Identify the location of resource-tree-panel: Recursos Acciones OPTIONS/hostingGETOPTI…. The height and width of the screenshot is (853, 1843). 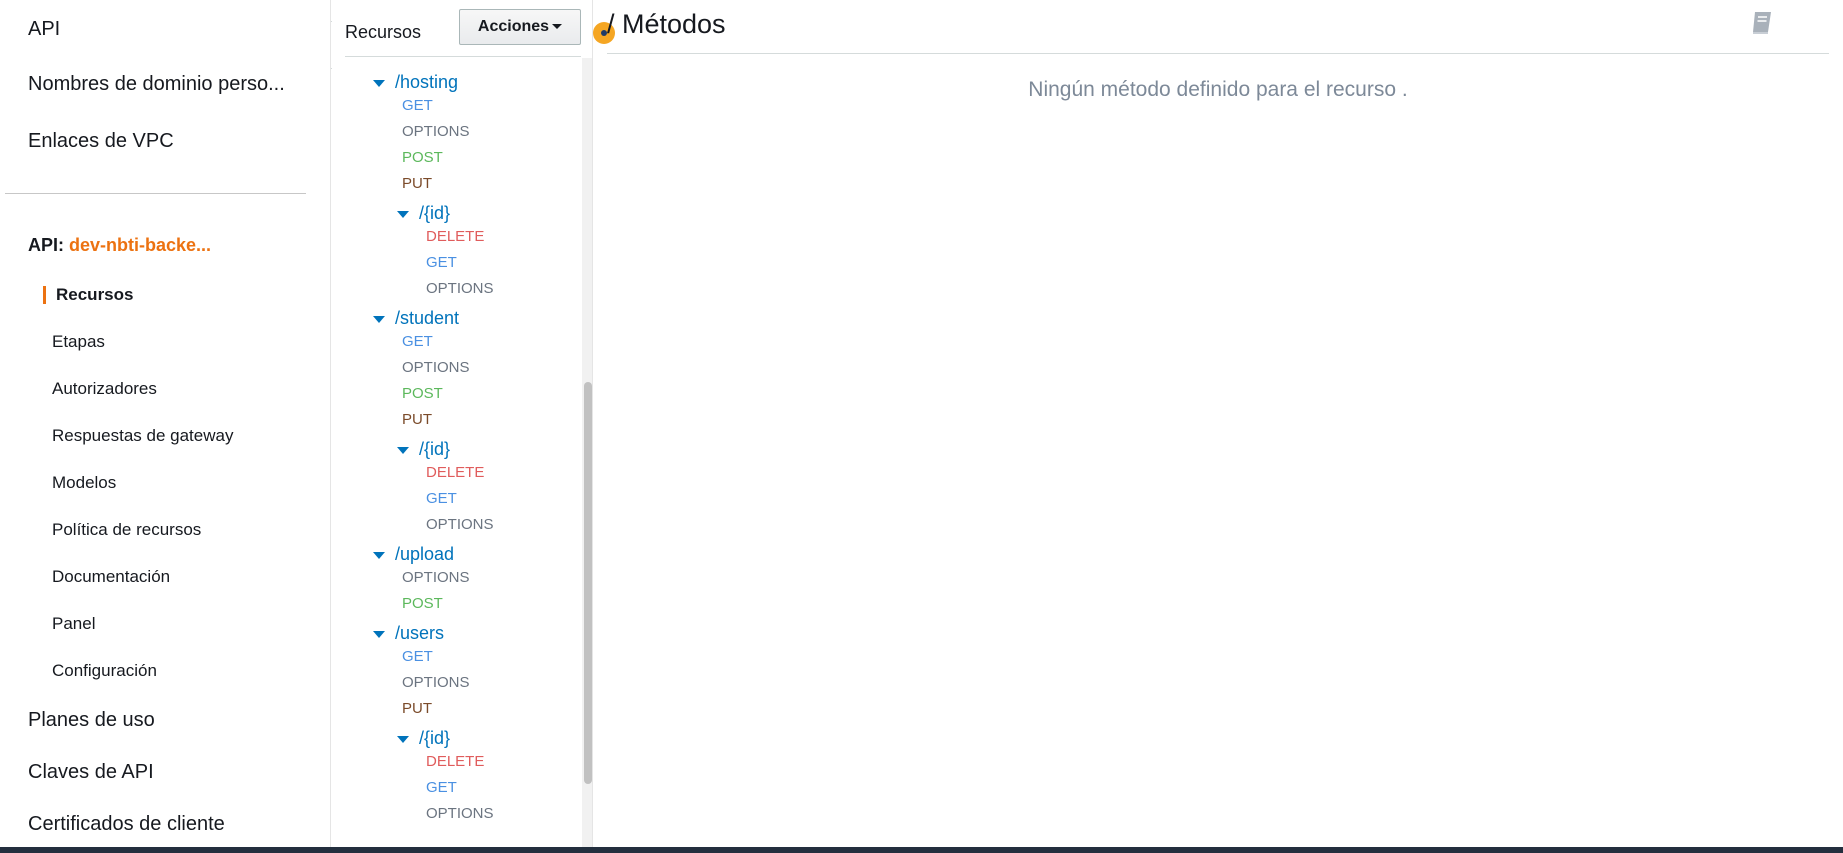
(461, 426).